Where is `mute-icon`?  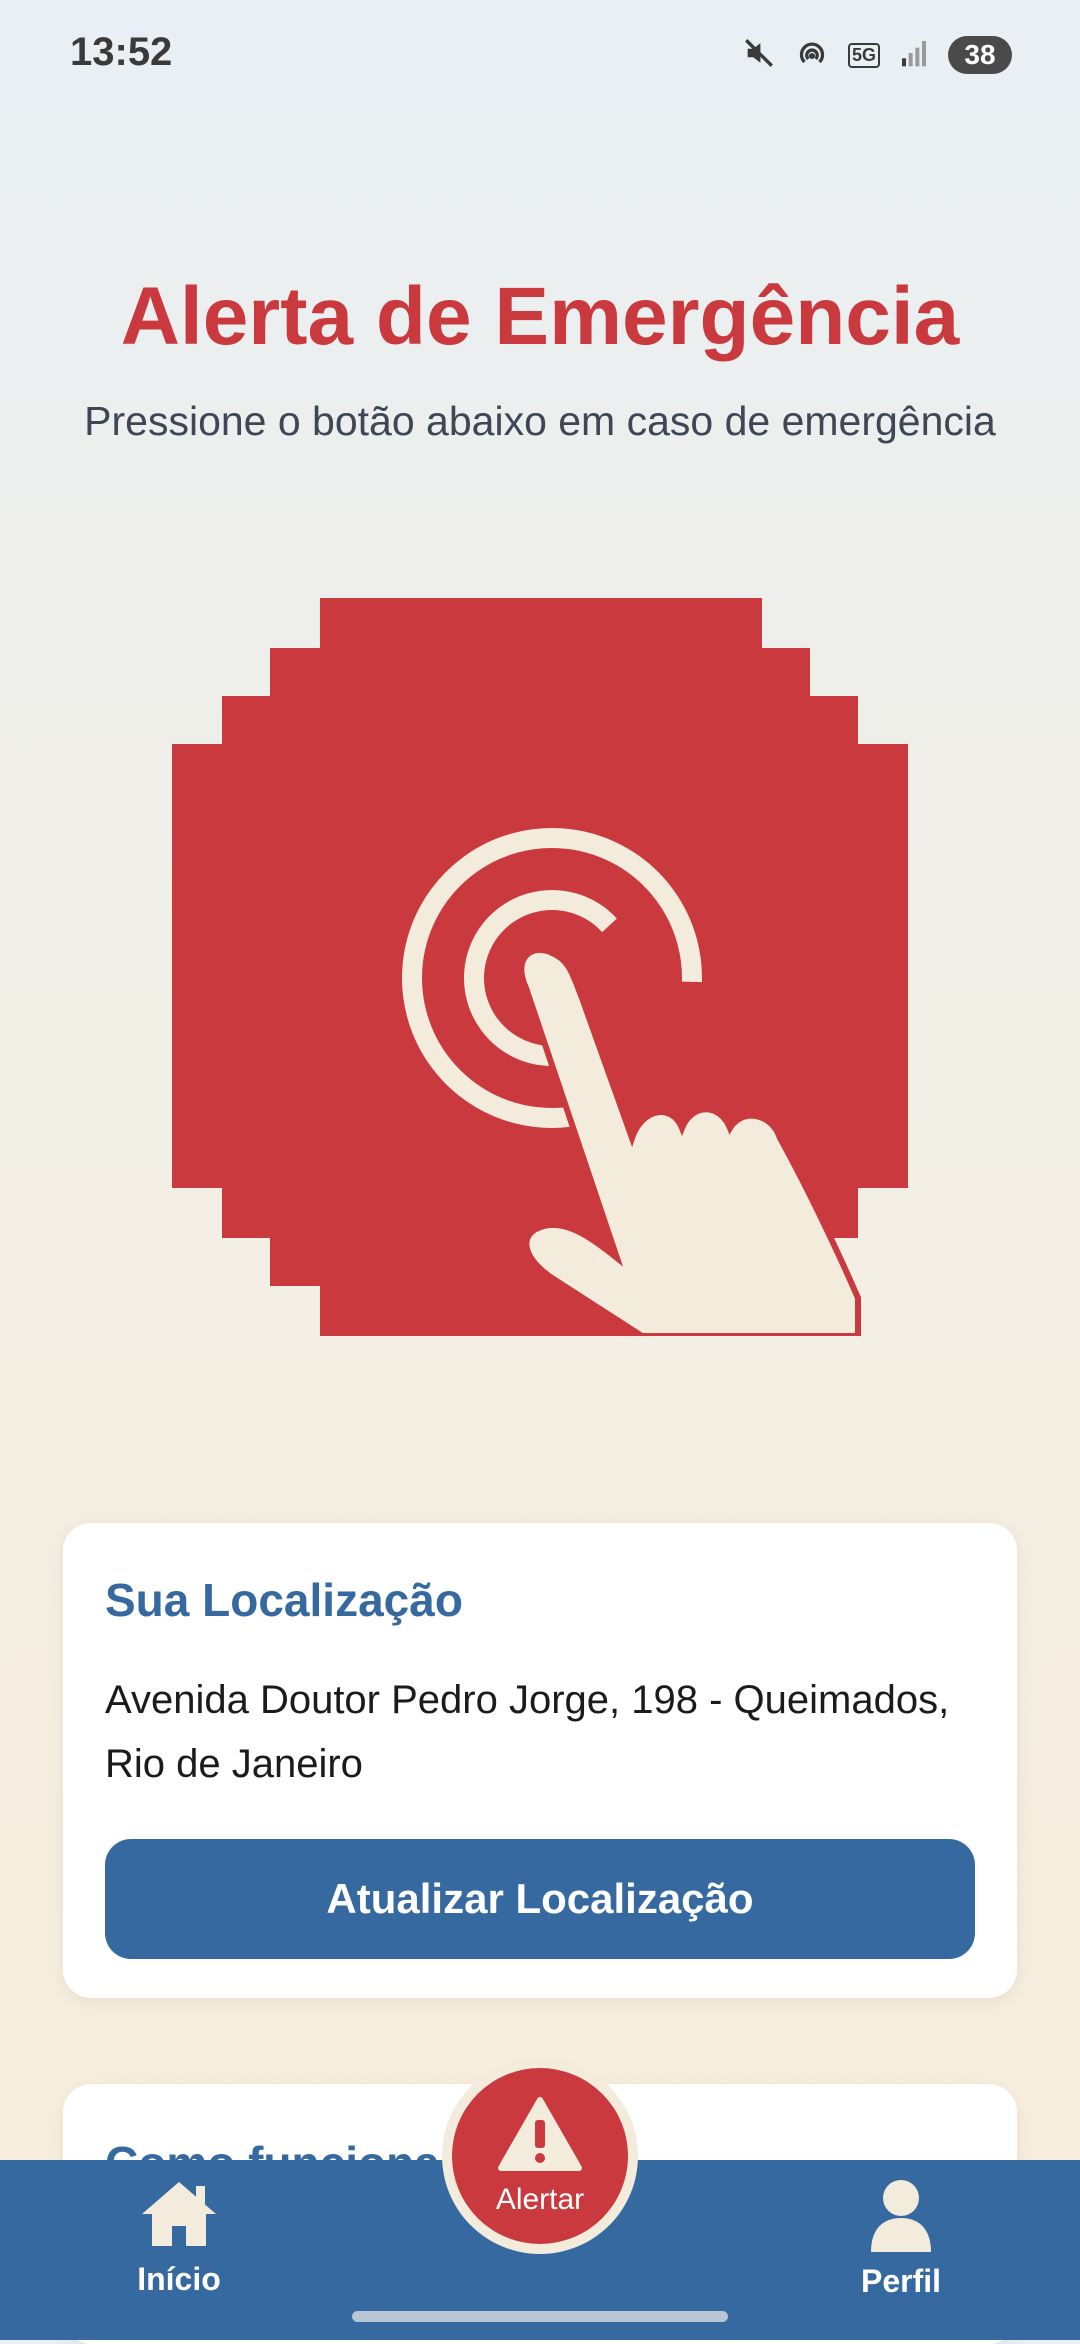 mute-icon is located at coordinates (759, 55).